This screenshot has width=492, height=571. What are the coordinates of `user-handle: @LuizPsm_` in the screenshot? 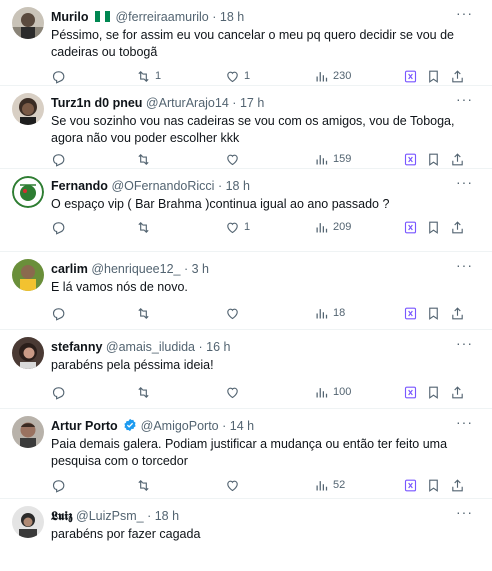 It's located at (110, 516).